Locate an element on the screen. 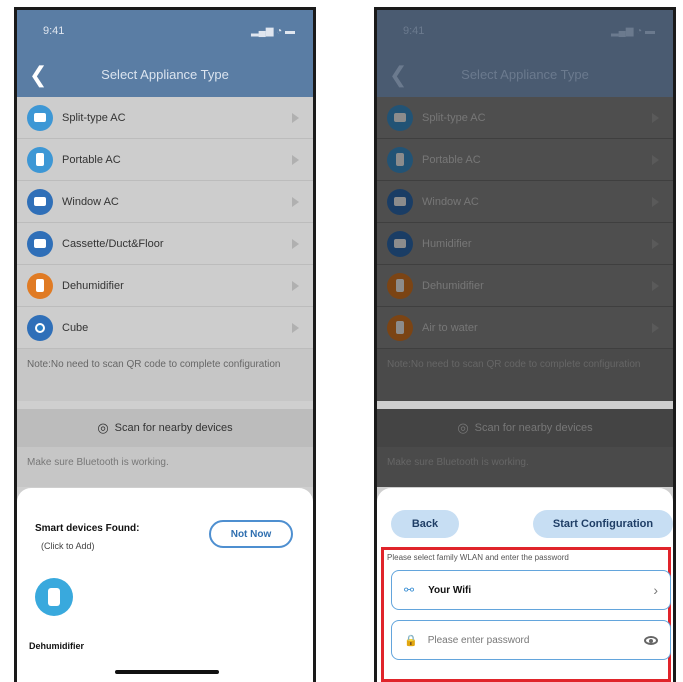  humidifier-icon is located at coordinates (400, 243).